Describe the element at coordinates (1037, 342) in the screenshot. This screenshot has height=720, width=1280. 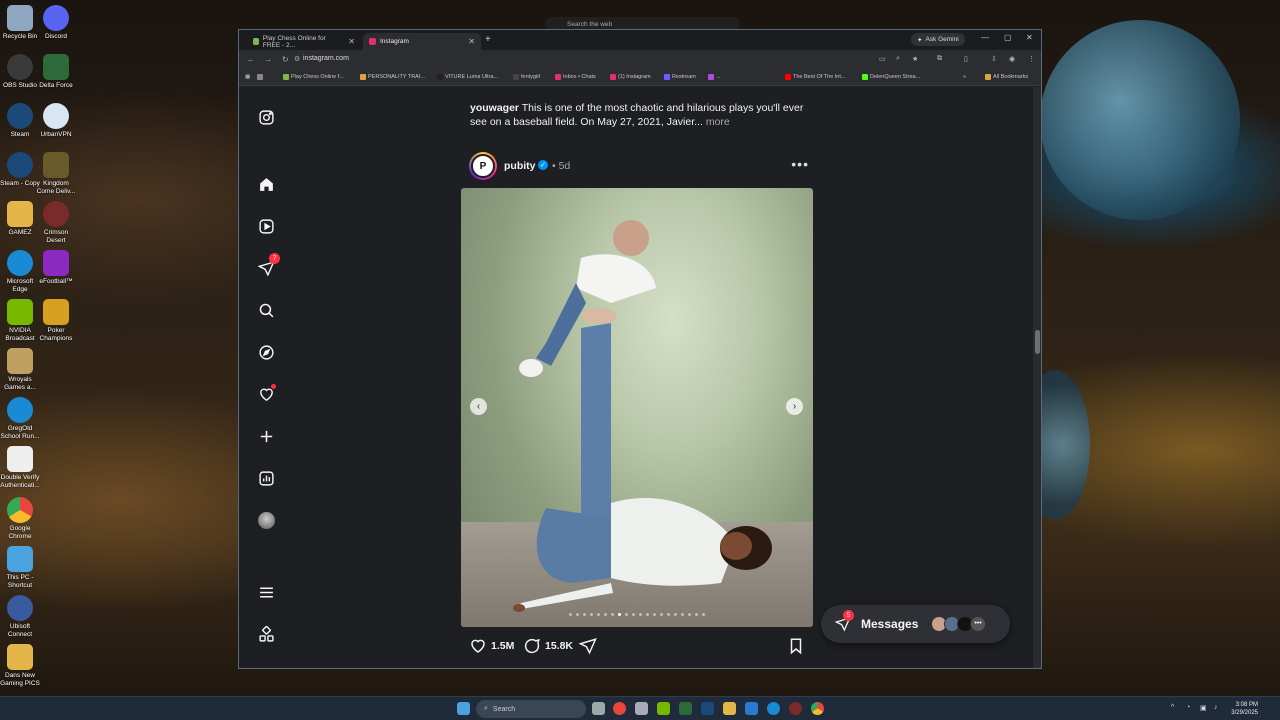
I see `scrollbar-thumb` at that location.